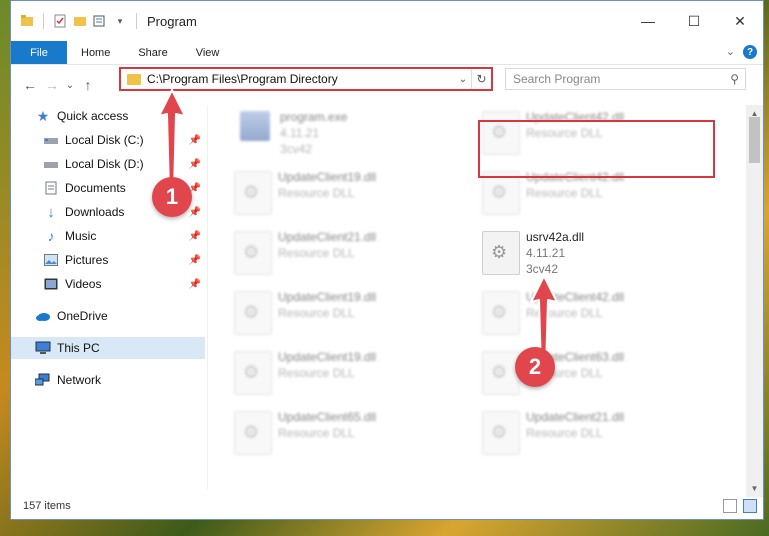 This screenshot has height=536, width=769. What do you see at coordinates (70, 85) in the screenshot?
I see `recent-locations-button: ⌄` at bounding box center [70, 85].